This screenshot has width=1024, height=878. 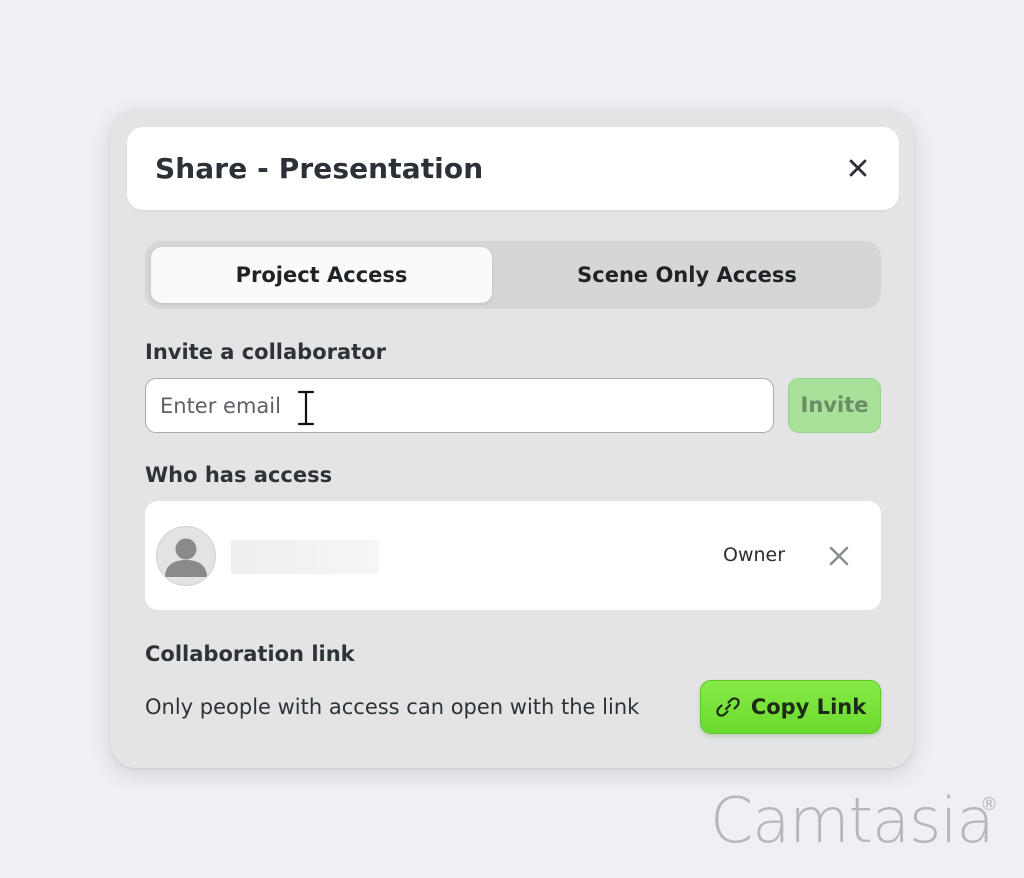 I want to click on dialog-title: Share - Presentation, so click(x=319, y=168).